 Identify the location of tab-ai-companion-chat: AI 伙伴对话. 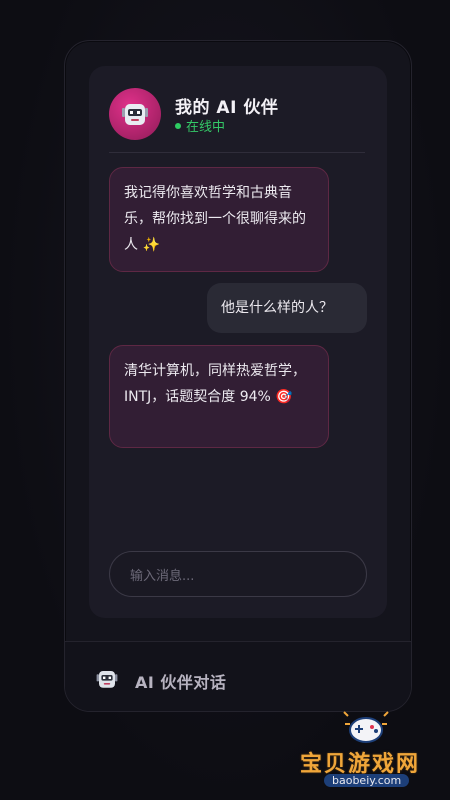
(180, 681).